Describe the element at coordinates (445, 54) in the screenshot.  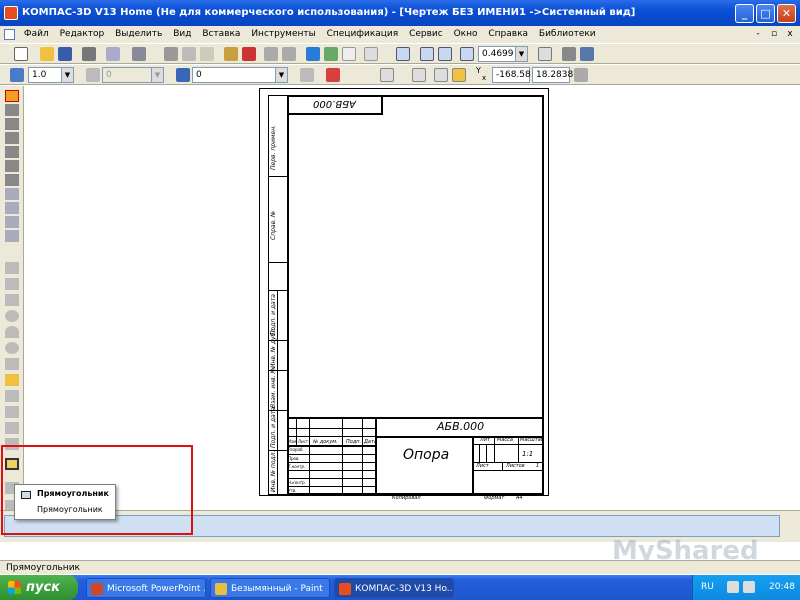
I see `zoom-out-icon` at that location.